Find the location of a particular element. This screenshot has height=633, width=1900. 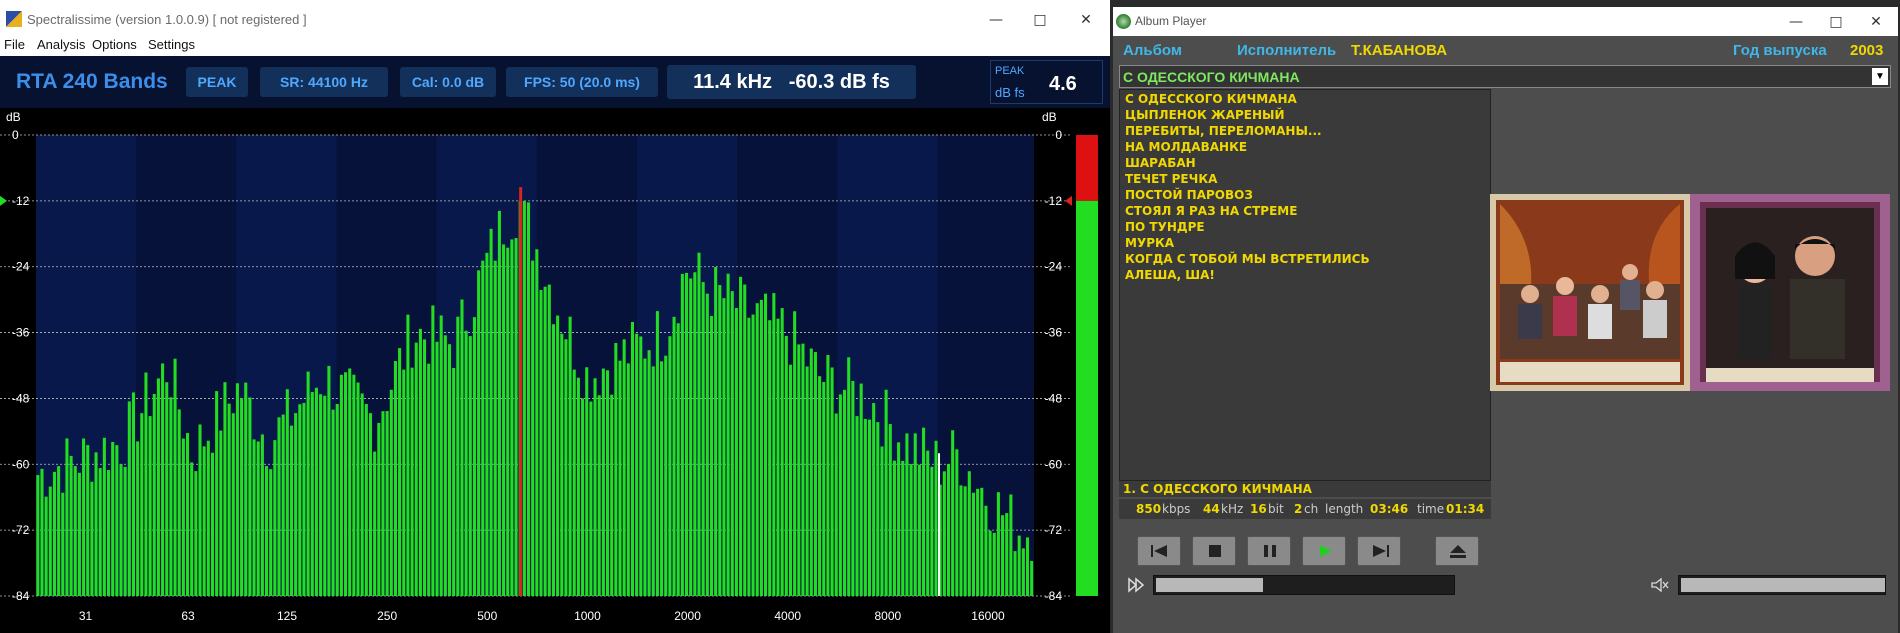

menu-settings: Settings is located at coordinates (171, 44).